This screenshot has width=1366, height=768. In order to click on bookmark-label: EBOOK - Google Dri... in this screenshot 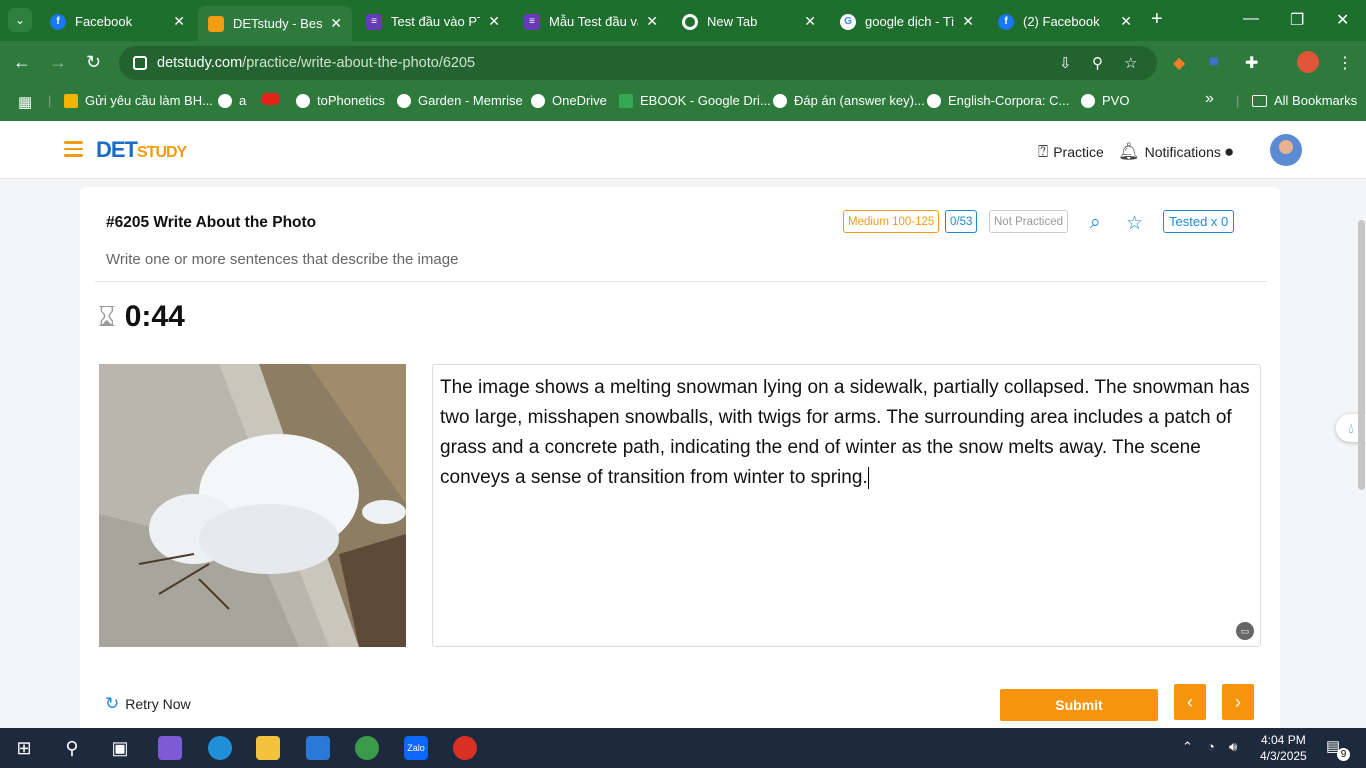, I will do `click(705, 100)`.